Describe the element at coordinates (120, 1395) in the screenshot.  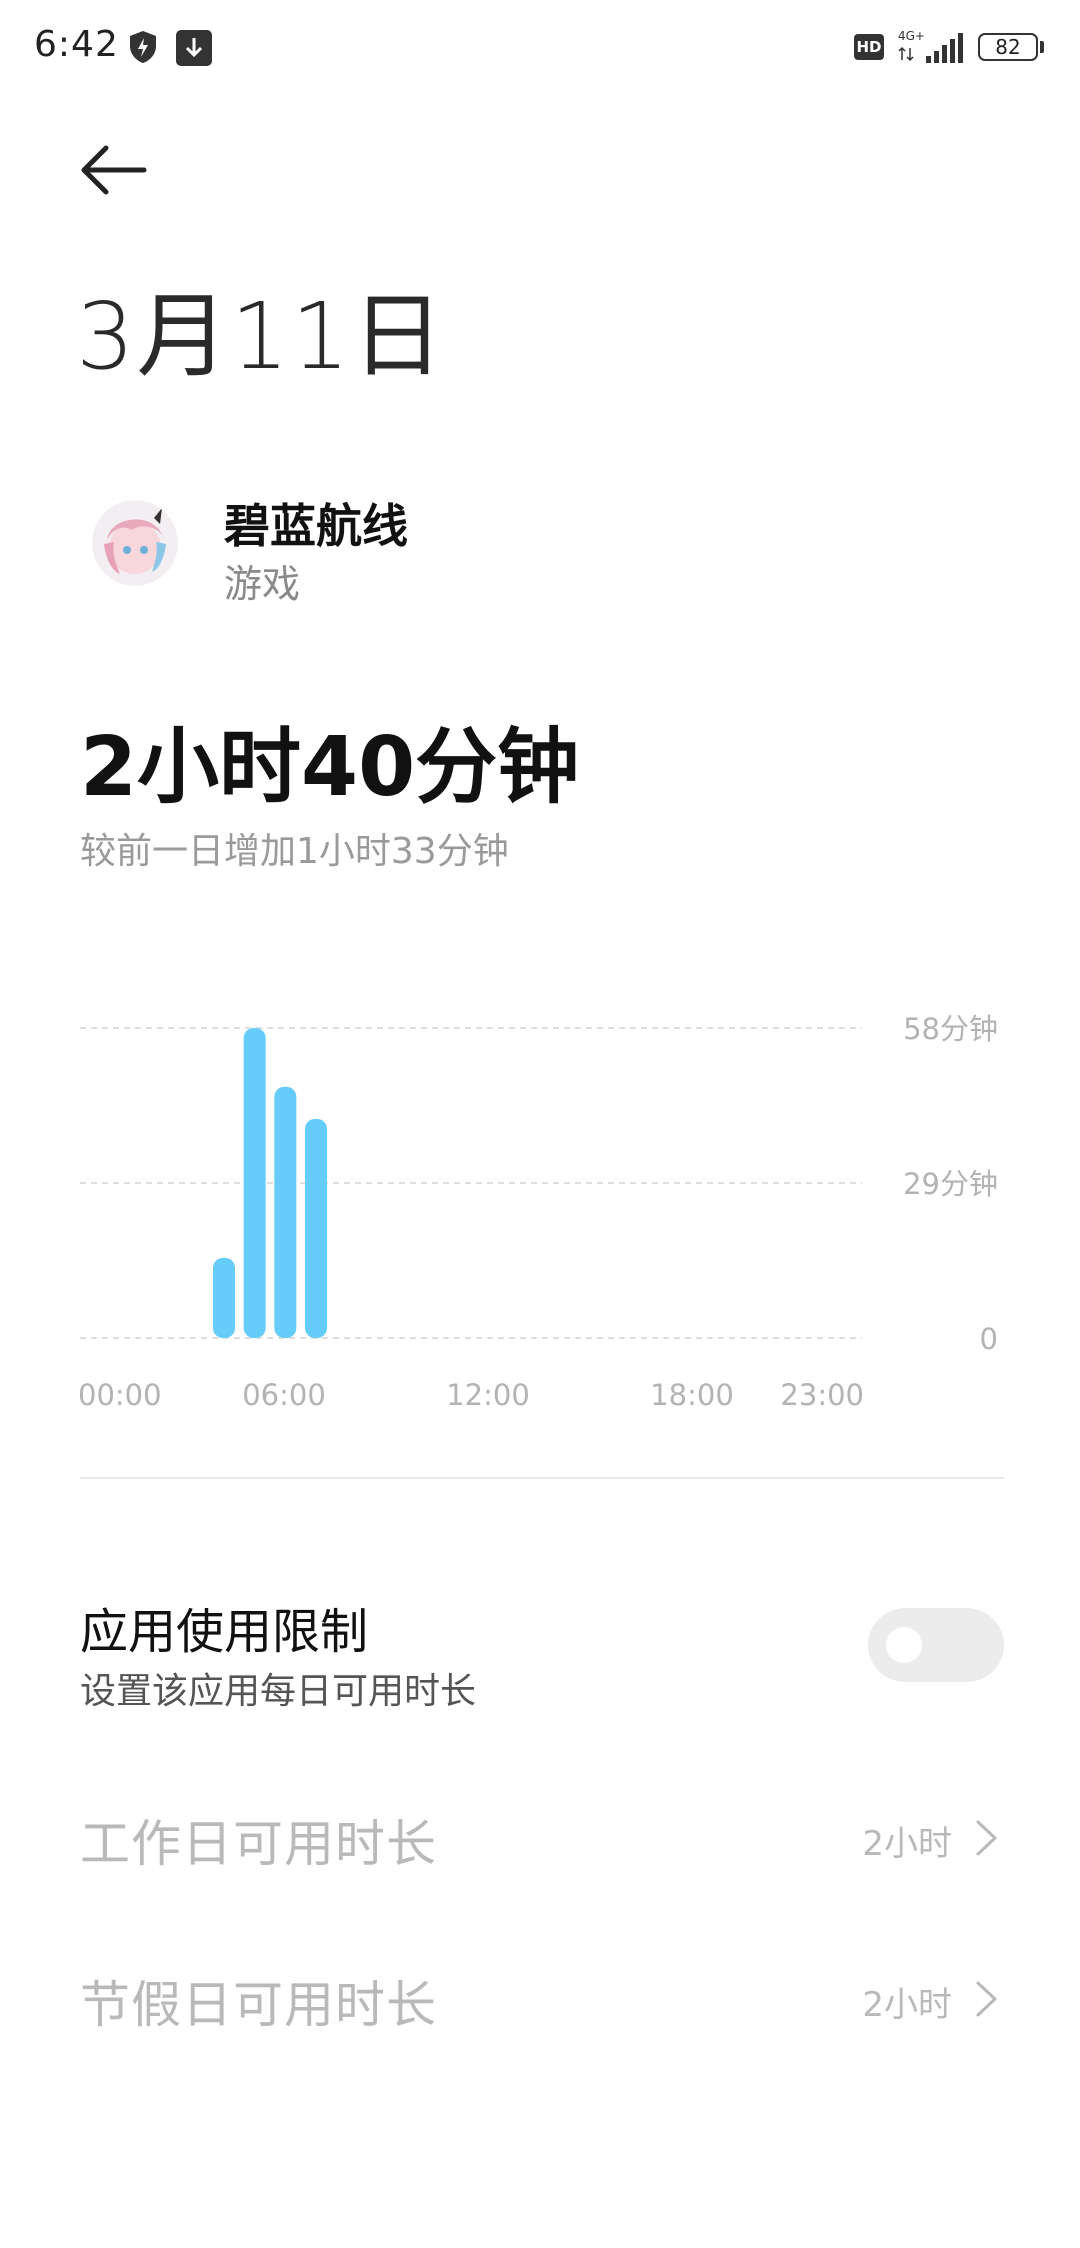
I see `x-tick-label: 00:00` at that location.